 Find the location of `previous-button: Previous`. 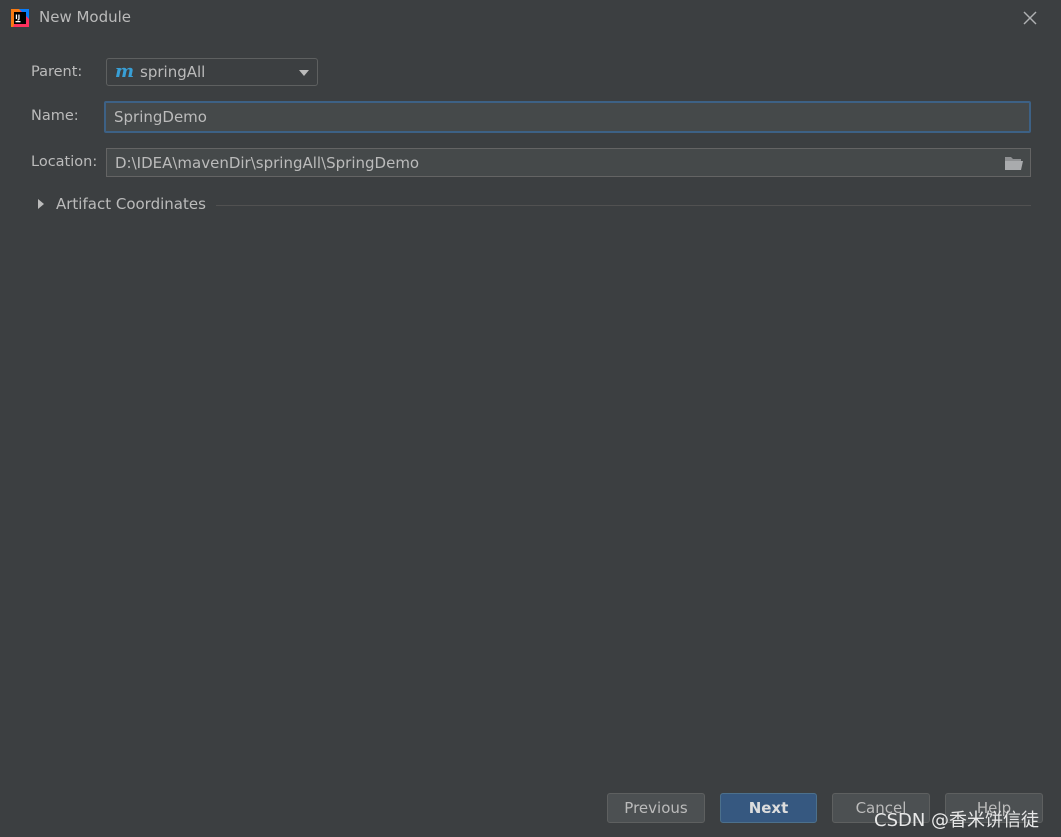

previous-button: Previous is located at coordinates (656, 808).